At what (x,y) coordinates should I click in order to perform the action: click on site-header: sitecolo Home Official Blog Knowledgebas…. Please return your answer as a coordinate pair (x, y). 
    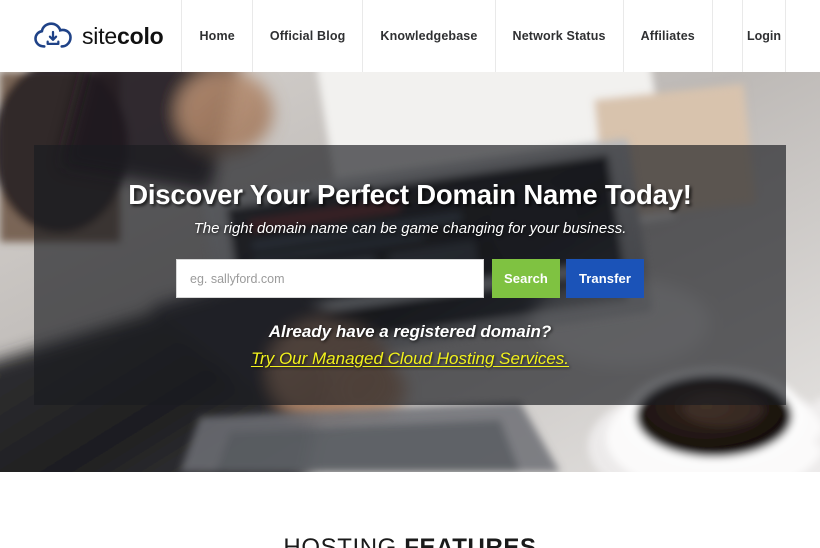
    Looking at the image, I should click on (410, 36).